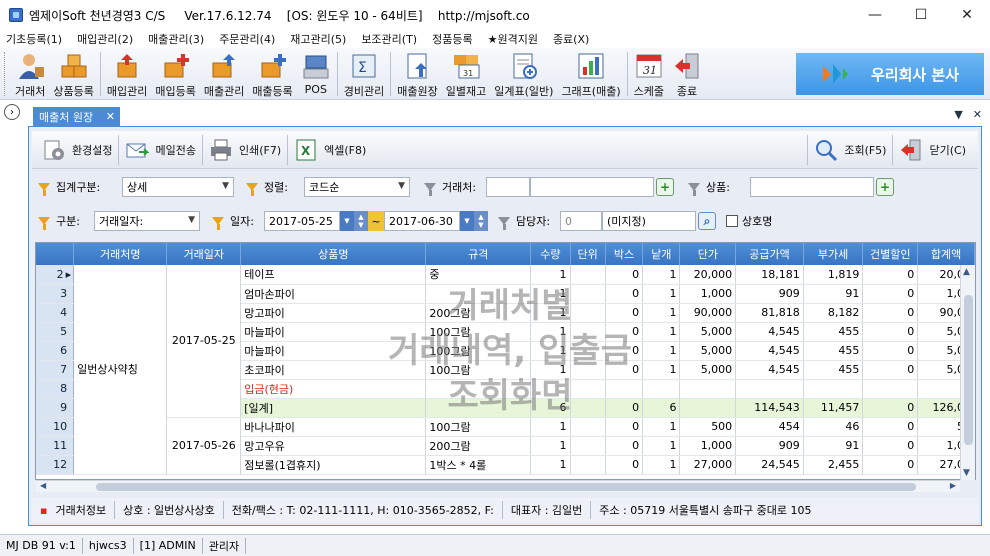 This screenshot has height=556, width=990. Describe the element at coordinates (590, 74) in the screenshot. I see `toolbar-chart-button: 그래프(매출)` at that location.